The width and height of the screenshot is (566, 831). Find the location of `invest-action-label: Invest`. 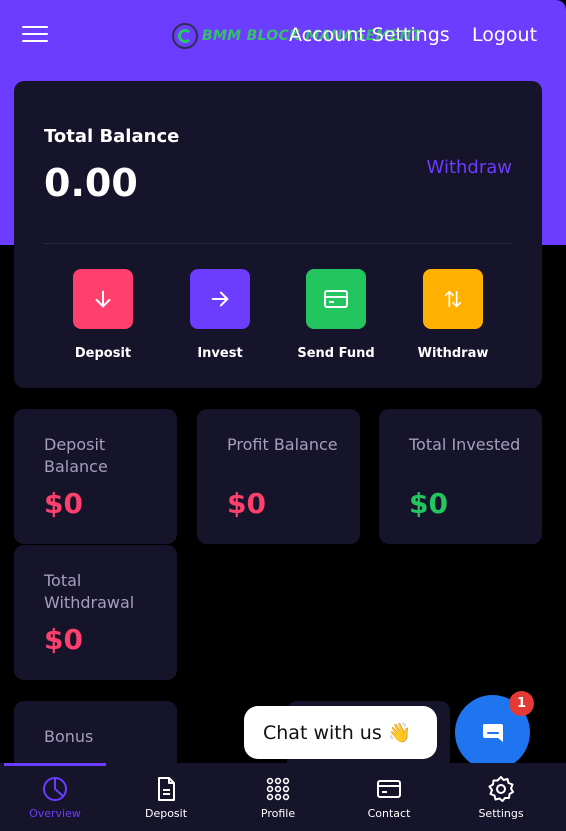

invest-action-label: Invest is located at coordinates (220, 353).